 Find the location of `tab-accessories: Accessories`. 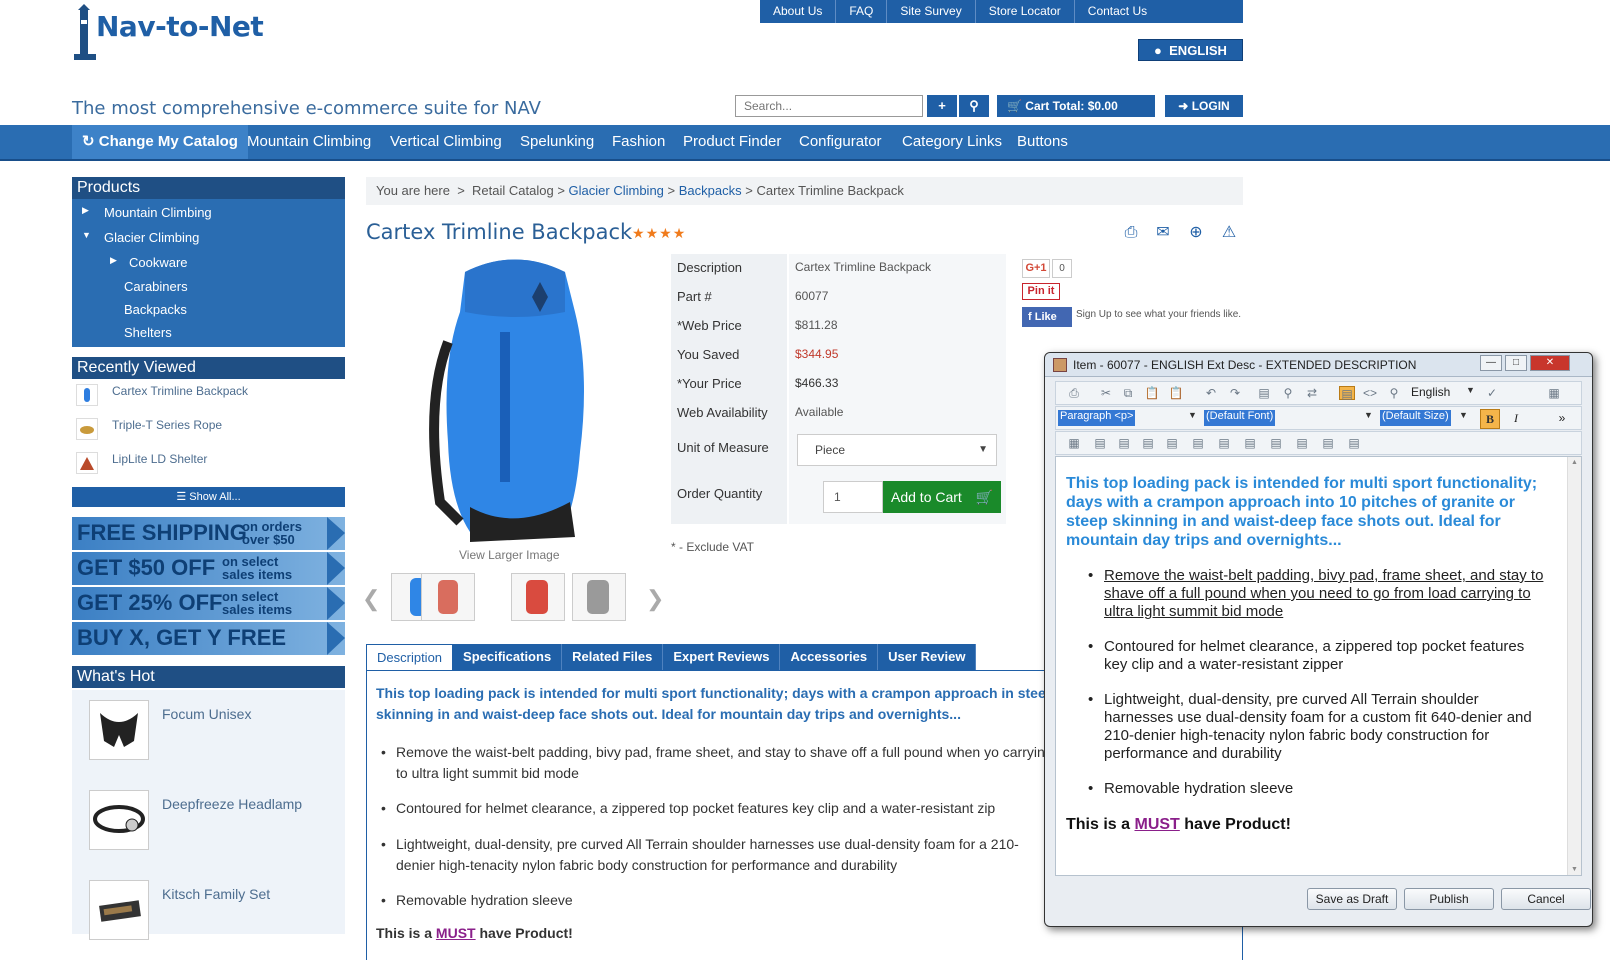

tab-accessories: Accessories is located at coordinates (829, 657).